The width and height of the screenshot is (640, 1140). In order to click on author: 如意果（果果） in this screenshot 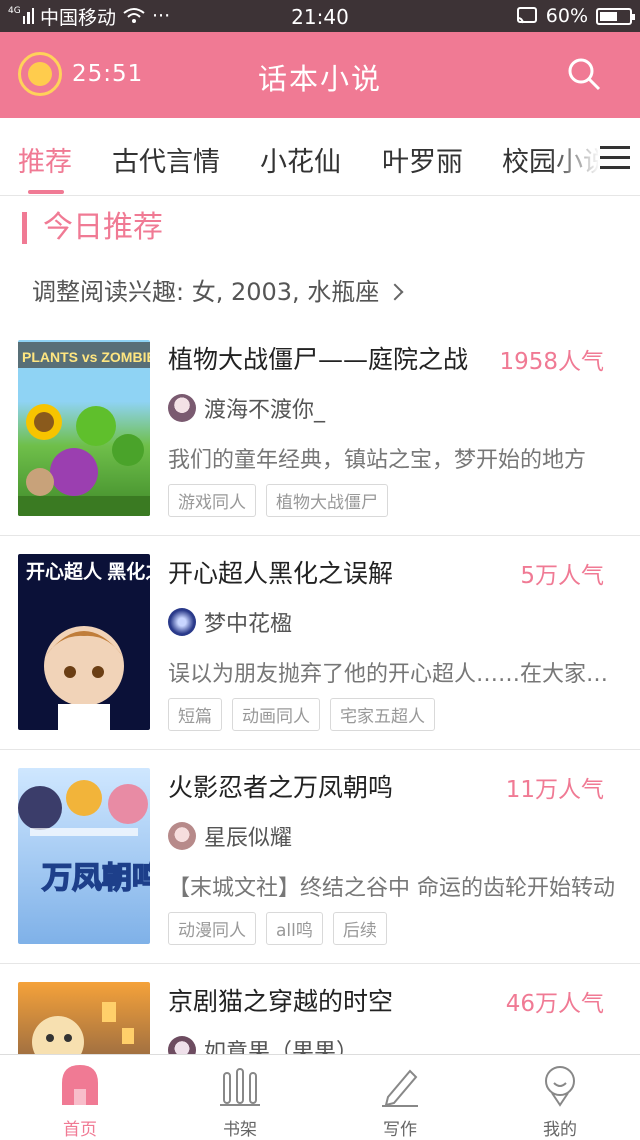, I will do `click(263, 1044)`.